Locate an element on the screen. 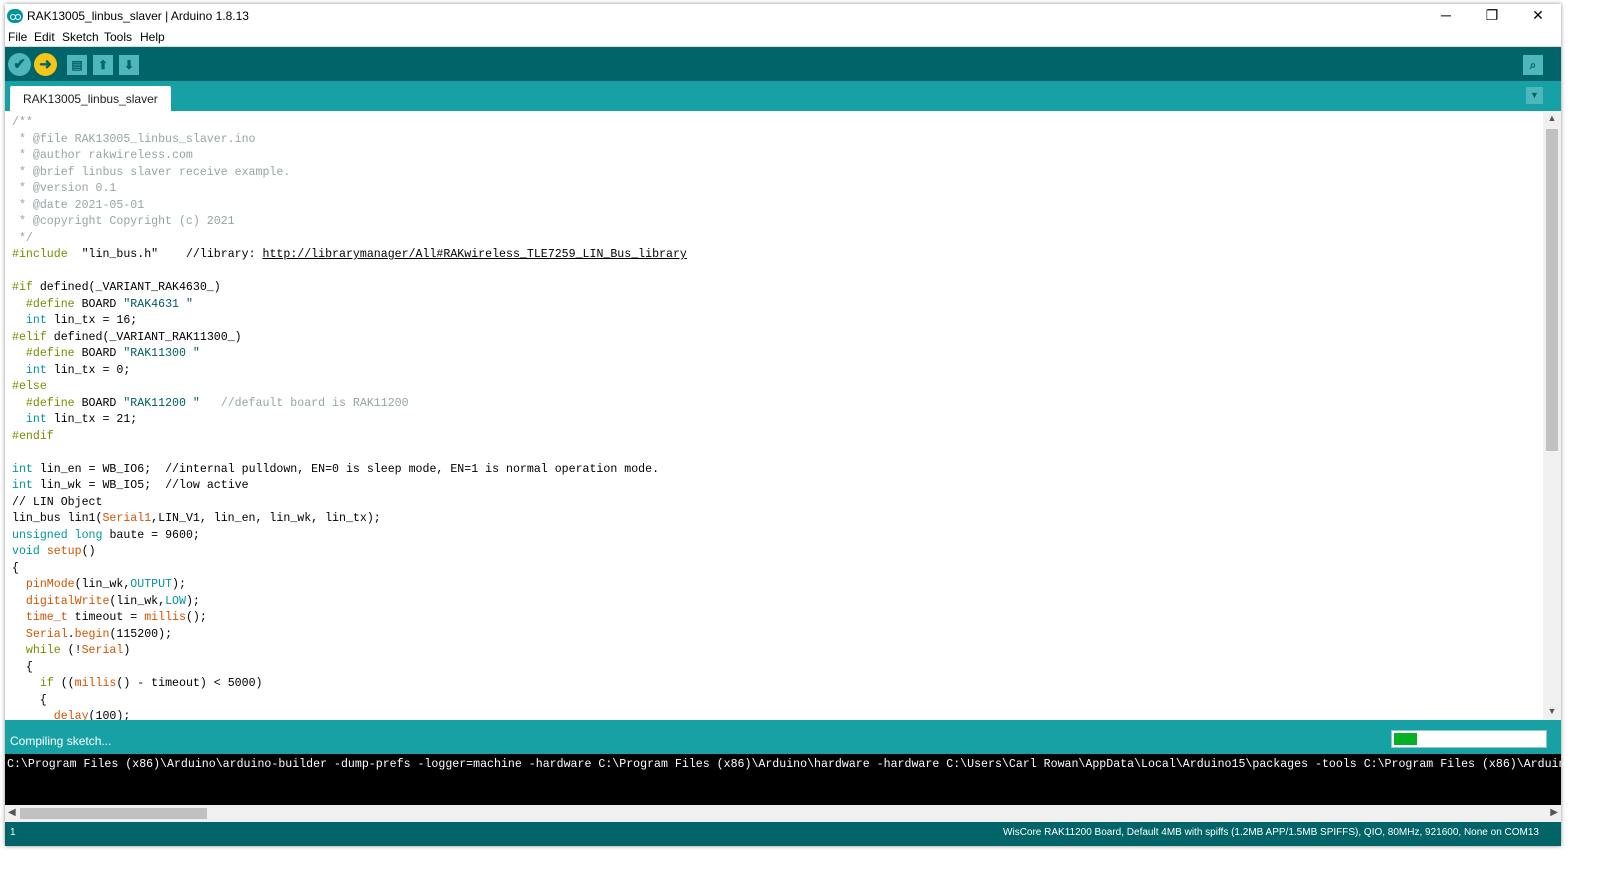 The image size is (1614, 871). code-line: #endif is located at coordinates (349, 437).